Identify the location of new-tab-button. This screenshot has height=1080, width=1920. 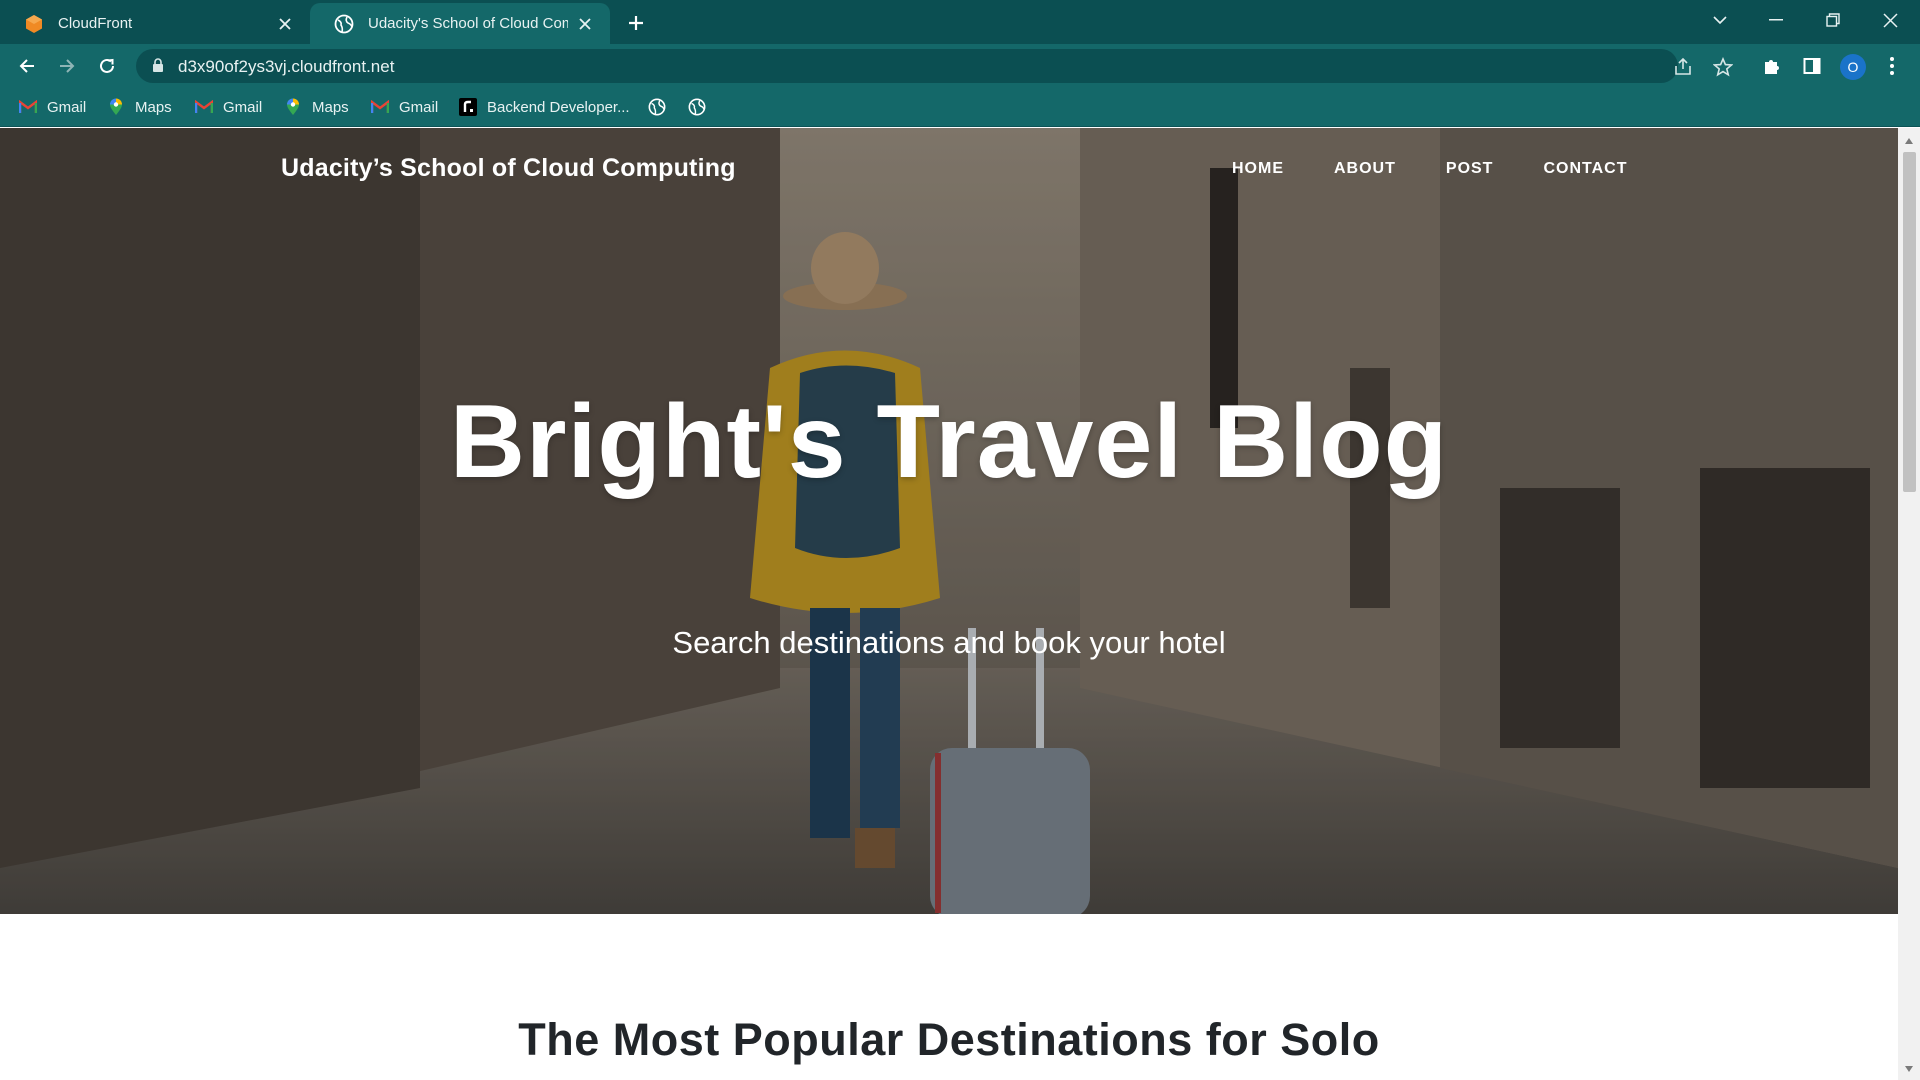
(636, 23).